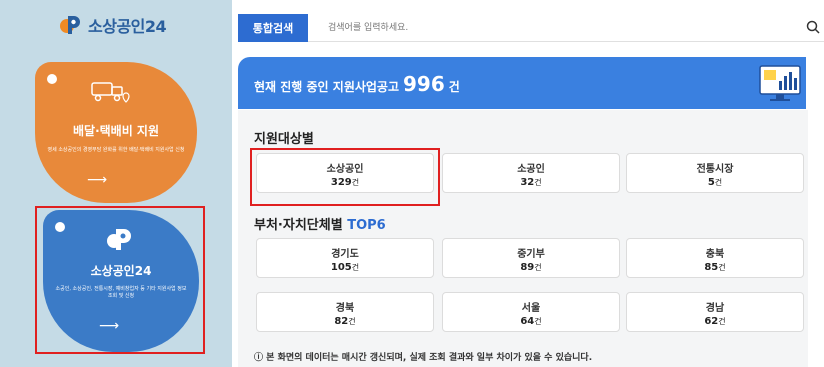  Describe the element at coordinates (97, 180) in the screenshot. I see `arrow-right-icon: ⟶` at that location.